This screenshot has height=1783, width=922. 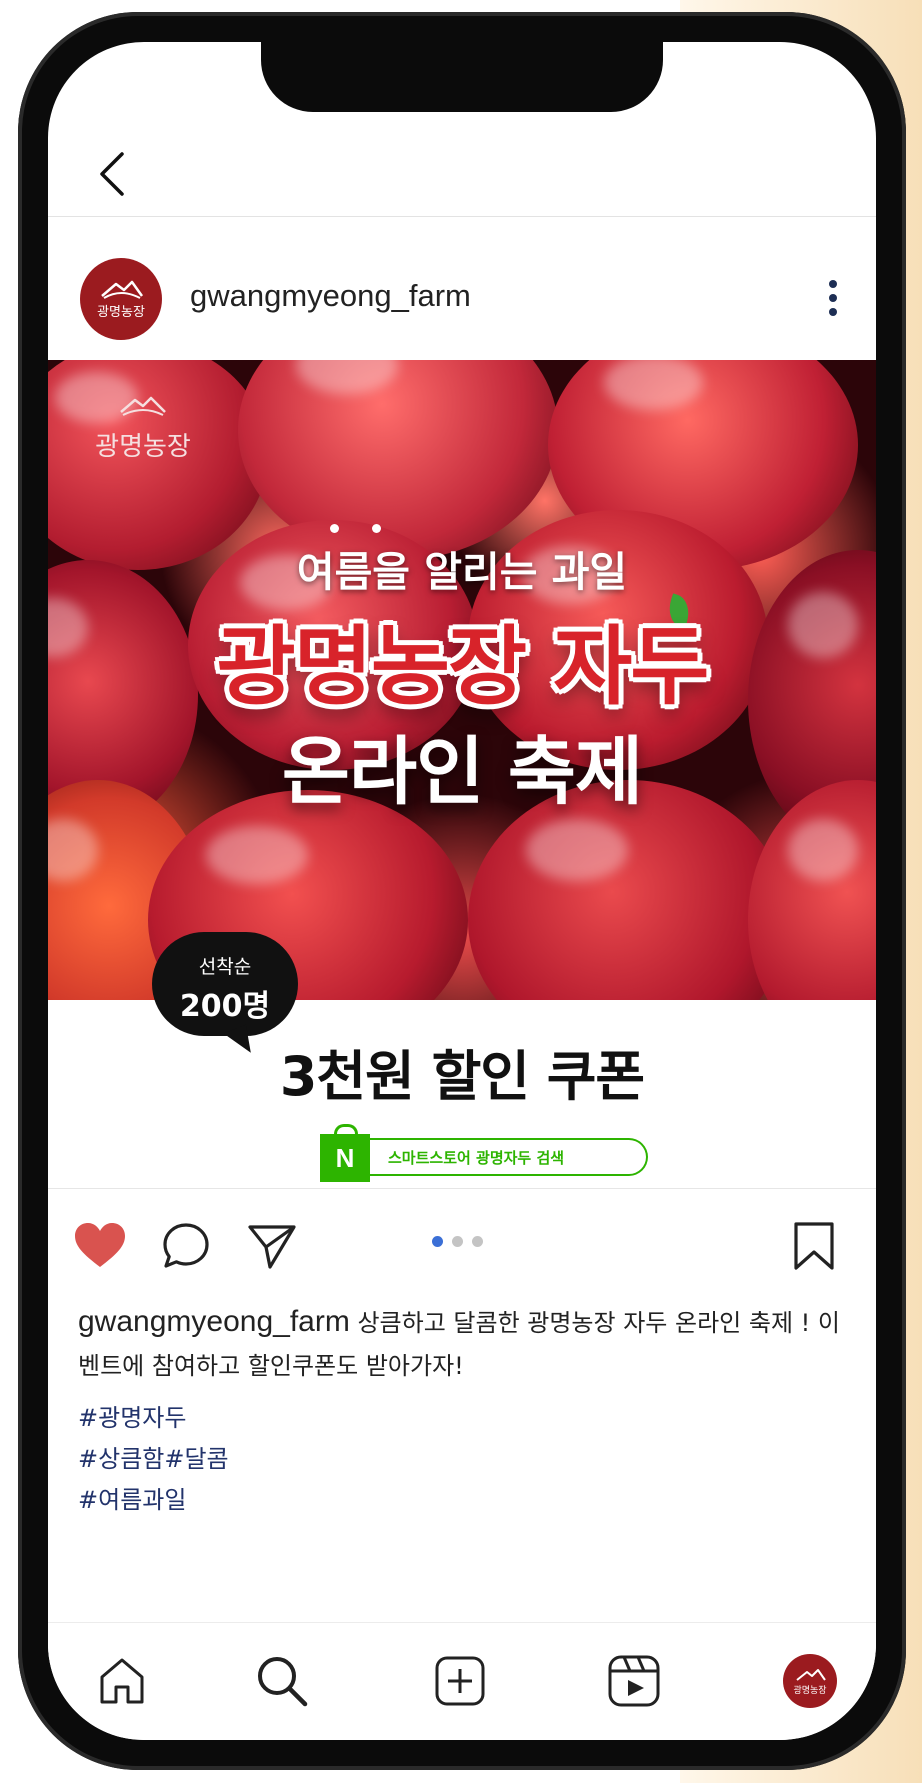 What do you see at coordinates (365, 529) in the screenshot?
I see `headline-emphasis-dots` at bounding box center [365, 529].